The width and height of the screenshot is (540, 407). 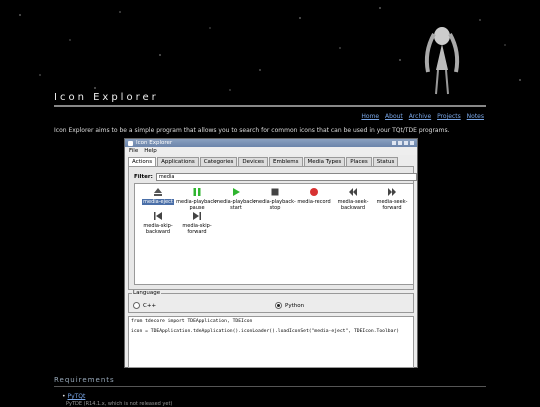 I want to click on pytqt-link: PyTQt, so click(x=76, y=396).